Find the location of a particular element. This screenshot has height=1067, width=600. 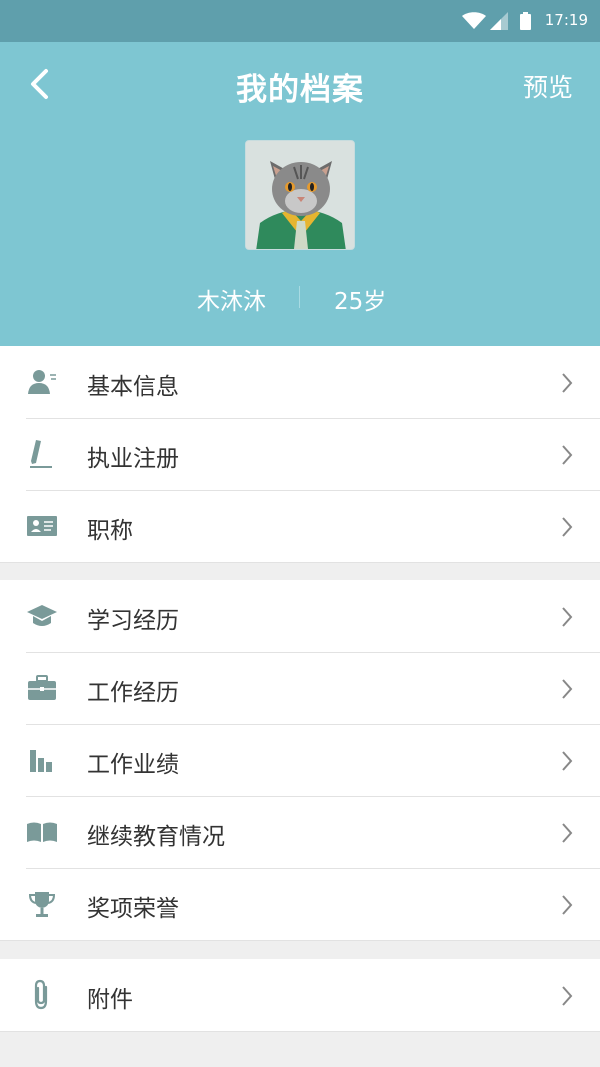

menu-item-professional-title: 职称 is located at coordinates (300, 526).